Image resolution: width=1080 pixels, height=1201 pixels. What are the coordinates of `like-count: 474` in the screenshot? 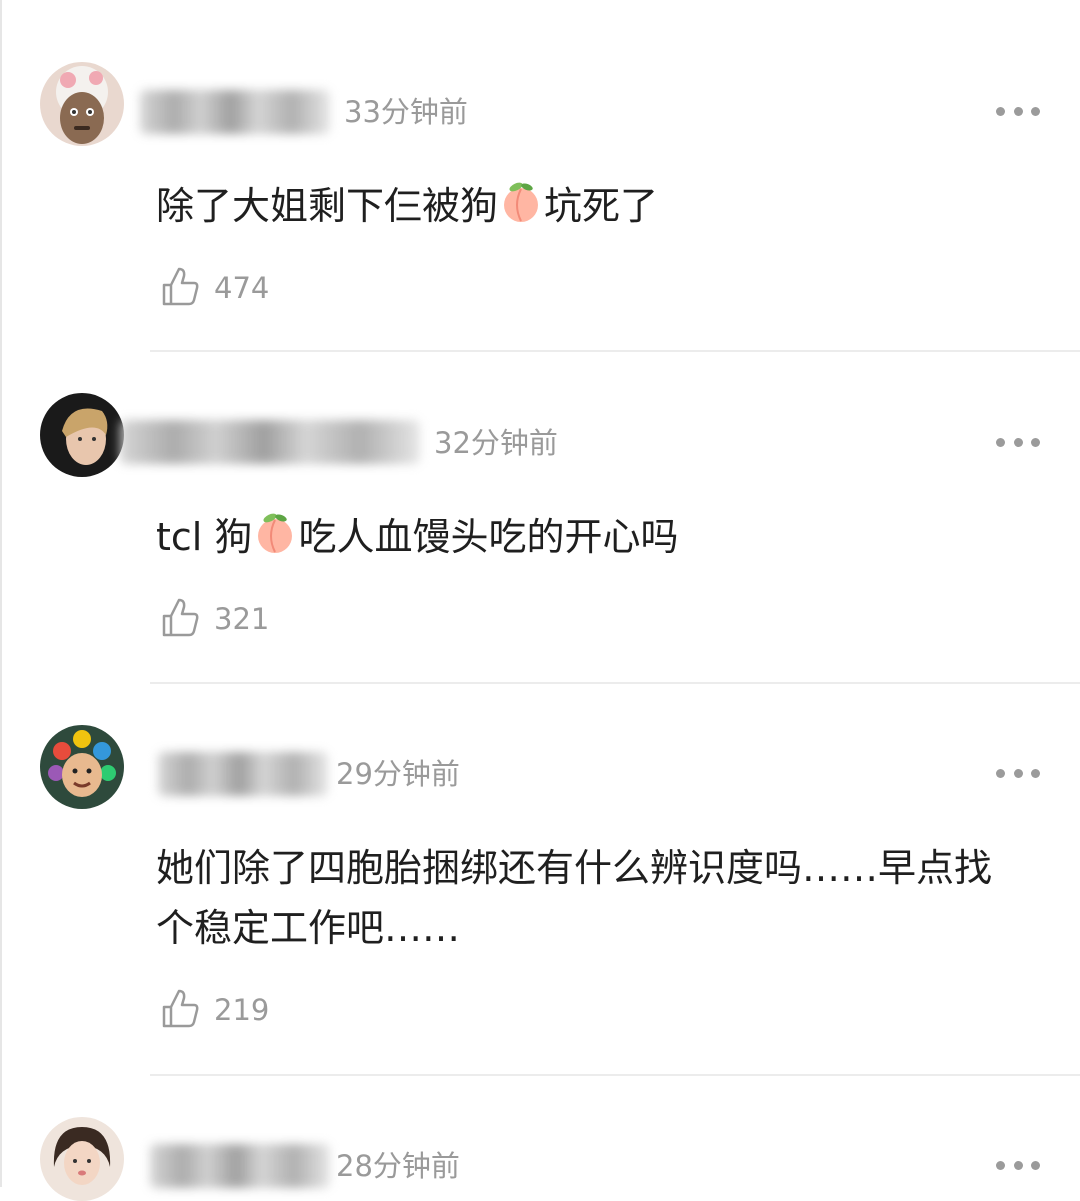 It's located at (242, 288).